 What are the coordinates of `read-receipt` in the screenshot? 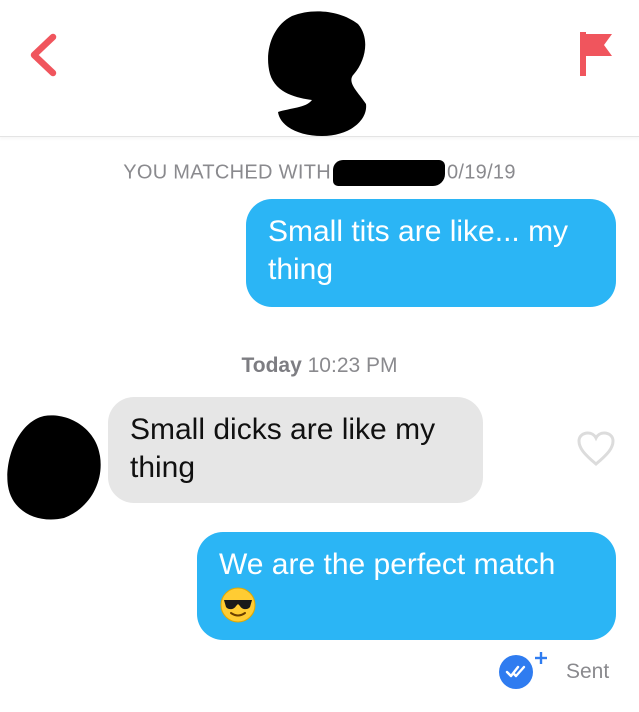 It's located at (525, 671).